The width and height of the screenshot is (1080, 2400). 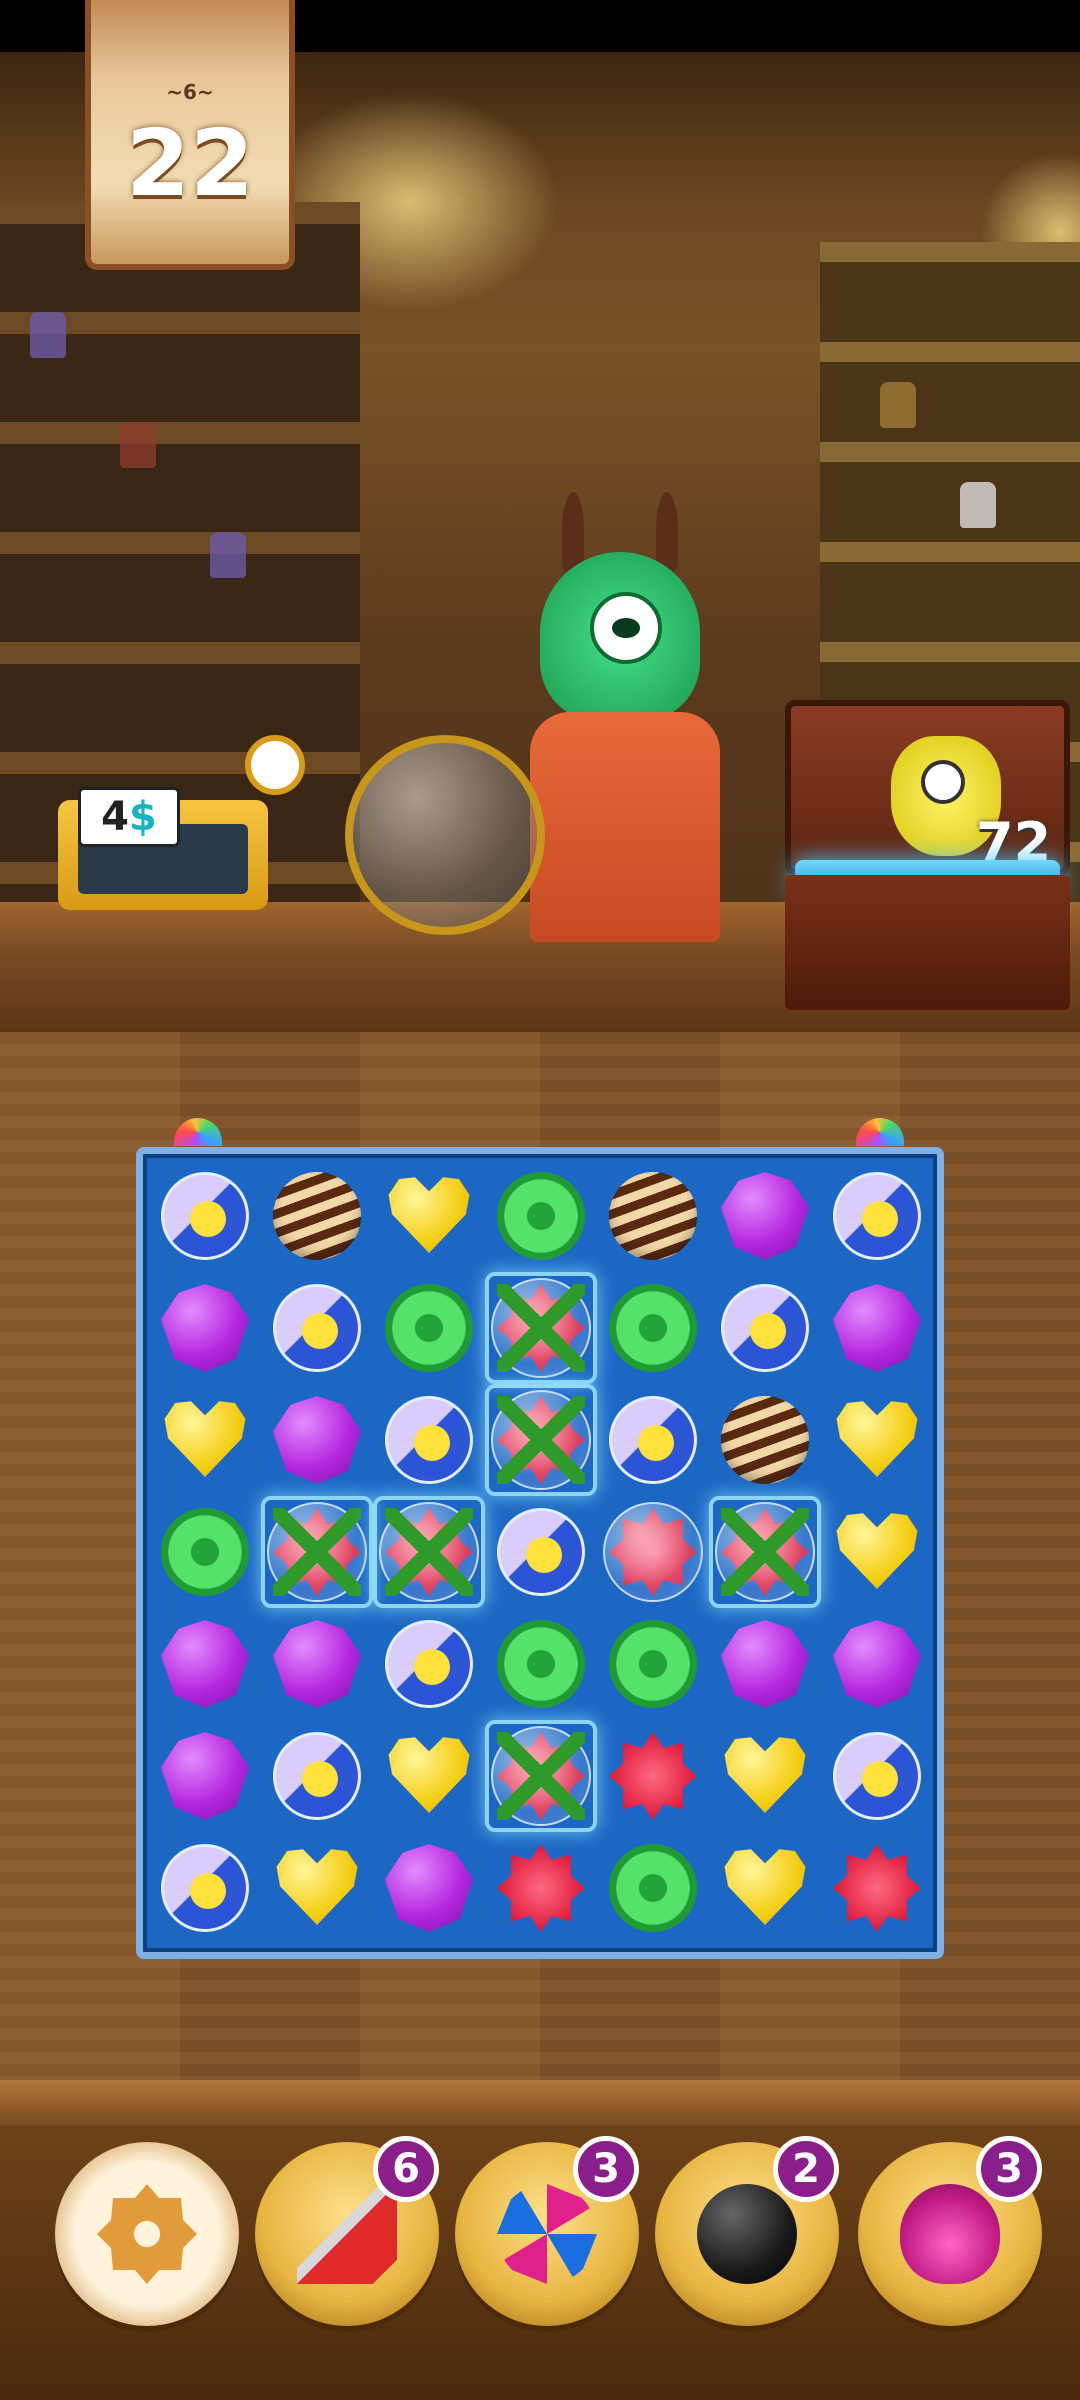 I want to click on goal-chest: 72, so click(x=927, y=855).